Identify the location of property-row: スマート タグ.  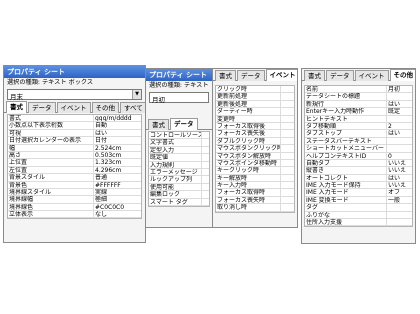
(179, 202).